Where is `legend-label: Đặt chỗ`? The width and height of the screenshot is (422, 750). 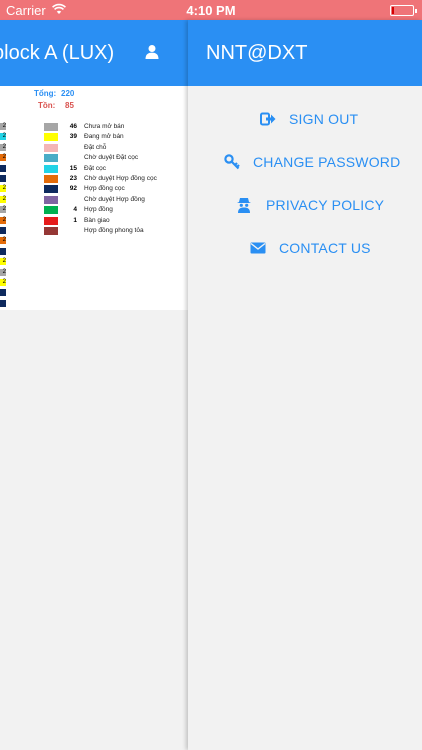
legend-label: Đặt chỗ is located at coordinates (95, 147).